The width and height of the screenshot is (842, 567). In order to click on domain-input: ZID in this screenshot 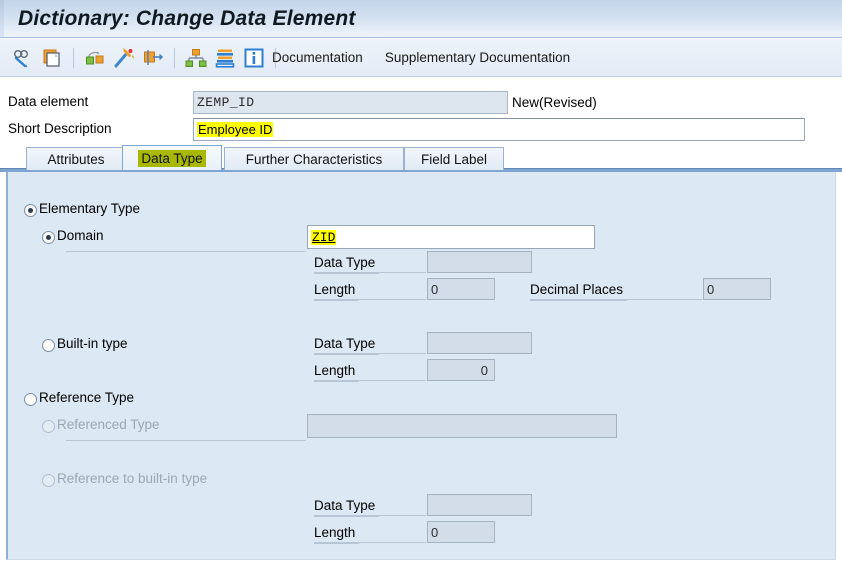, I will do `click(451, 237)`.